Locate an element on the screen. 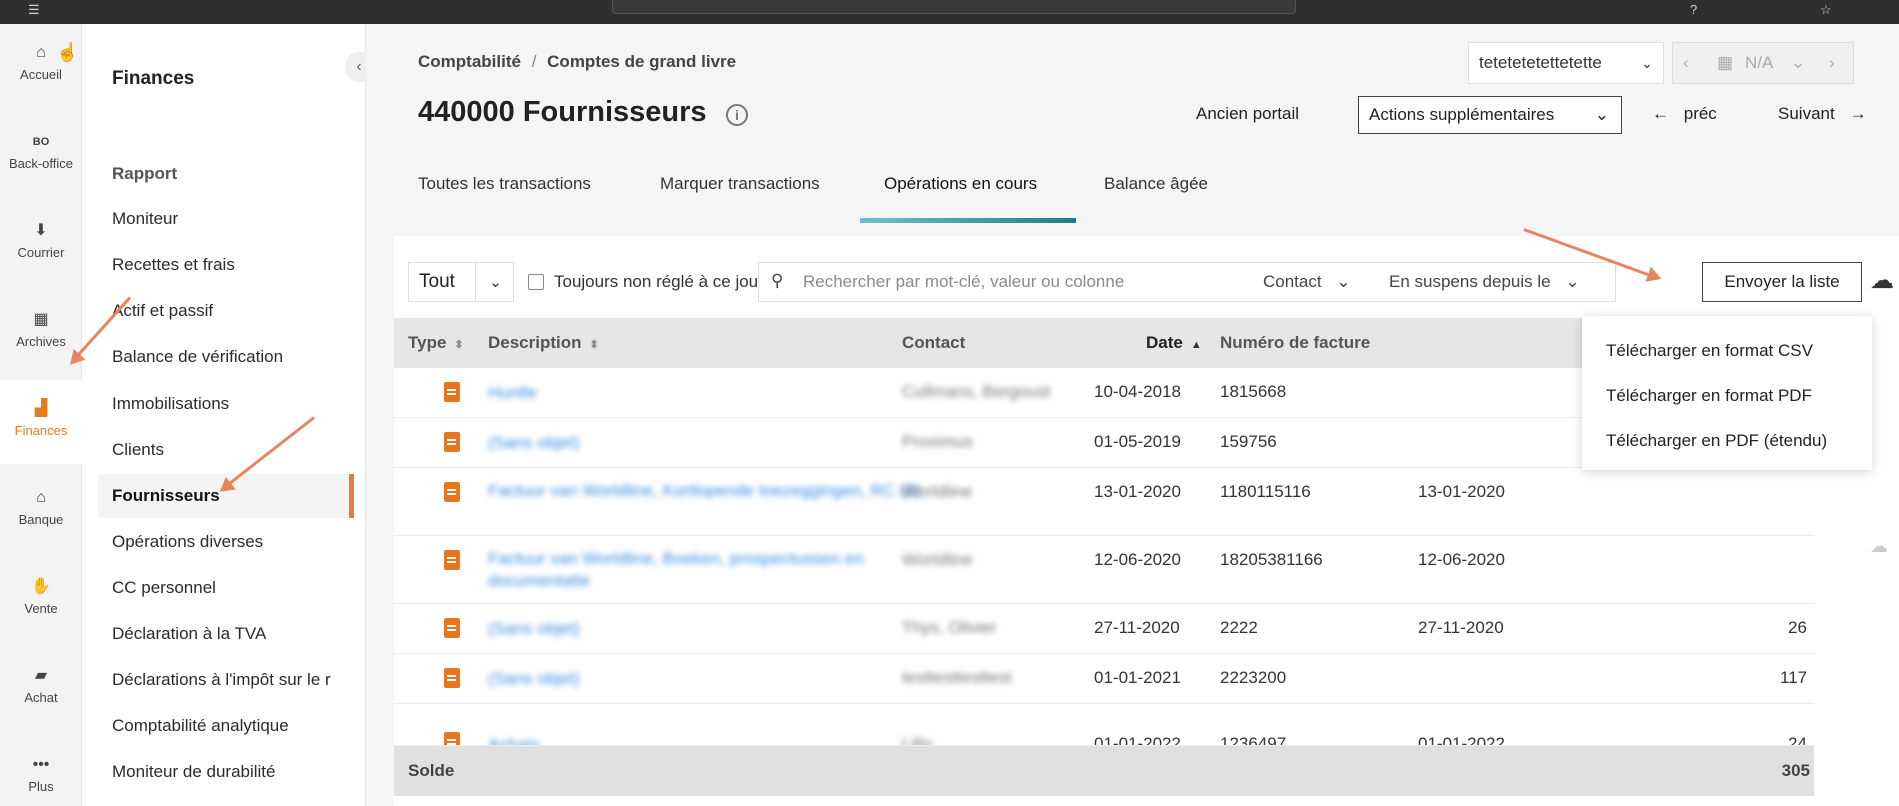 The width and height of the screenshot is (1899, 806). previous-button: ← préc is located at coordinates (1684, 114).